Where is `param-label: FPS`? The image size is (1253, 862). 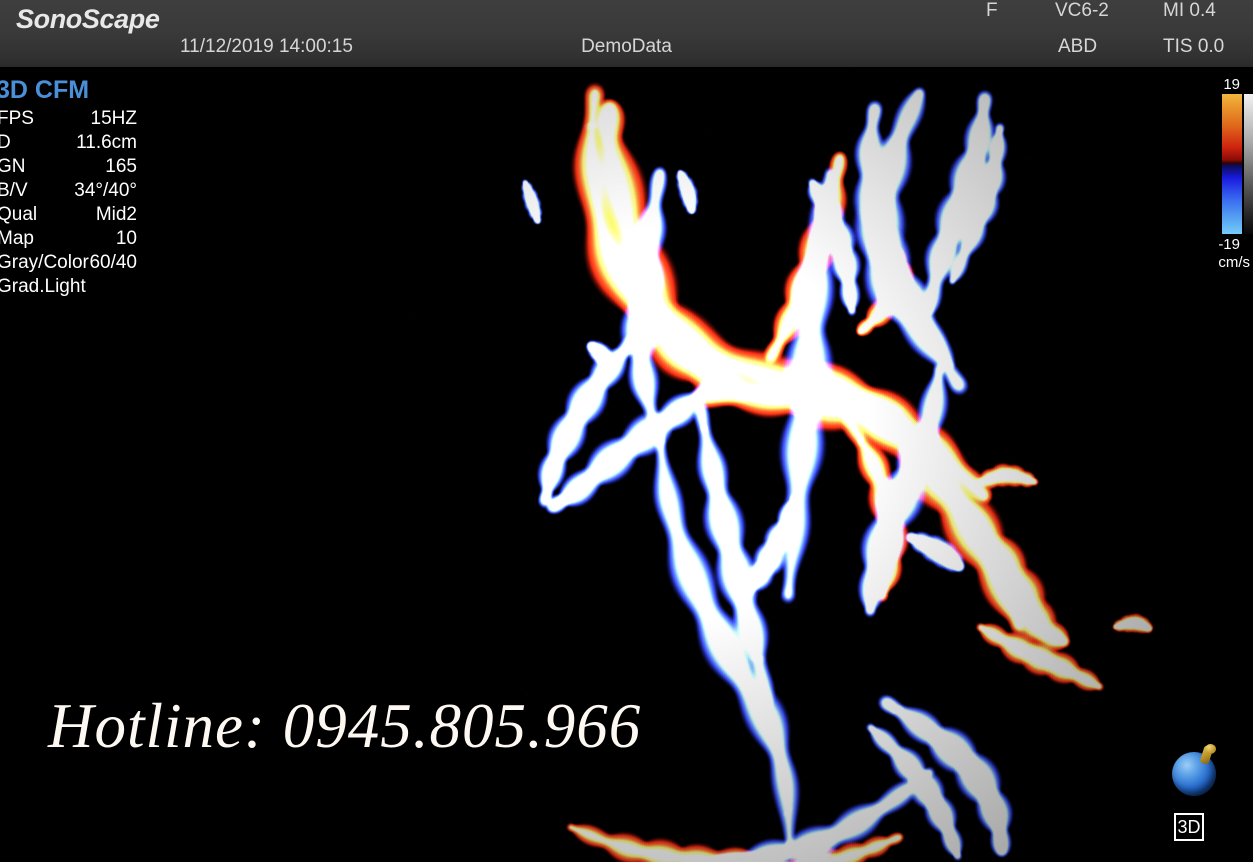 param-label: FPS is located at coordinates (17, 118).